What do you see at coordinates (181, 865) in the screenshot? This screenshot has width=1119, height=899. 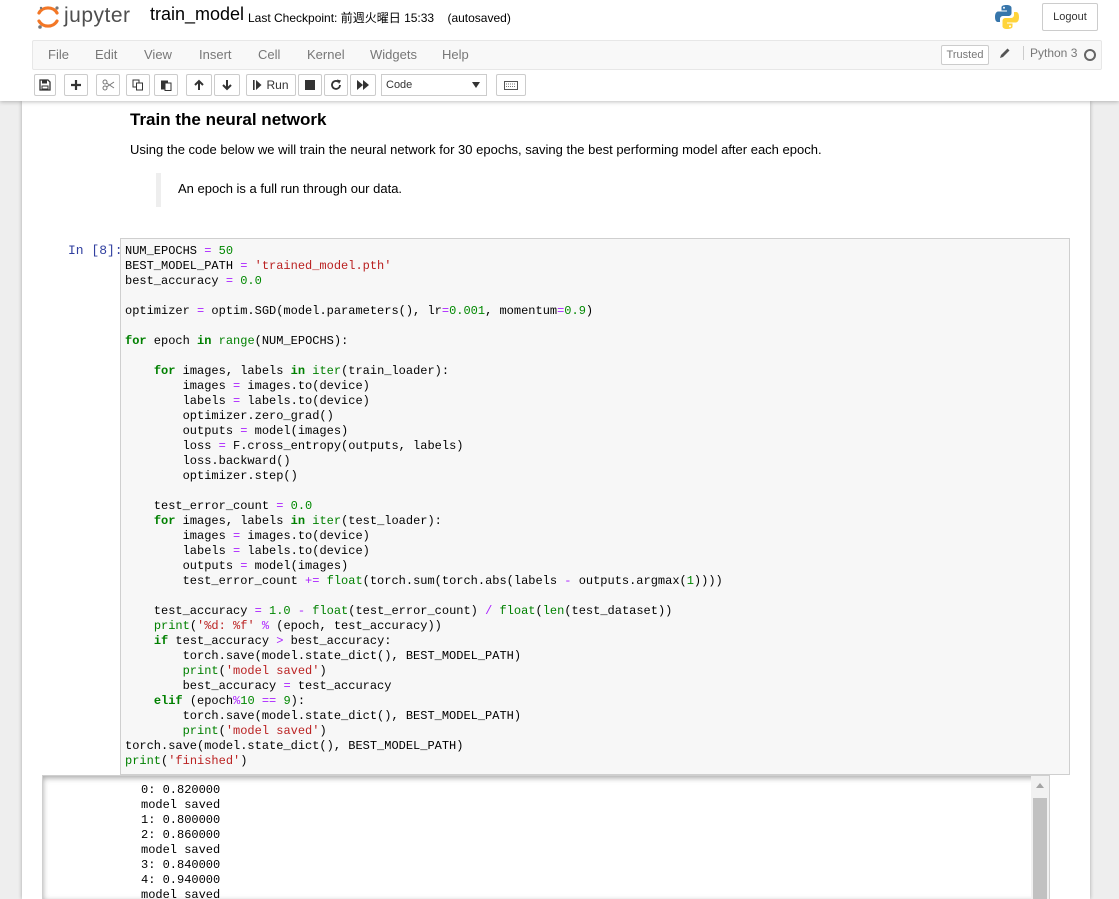 I see `output-line: 3: 0.840000` at bounding box center [181, 865].